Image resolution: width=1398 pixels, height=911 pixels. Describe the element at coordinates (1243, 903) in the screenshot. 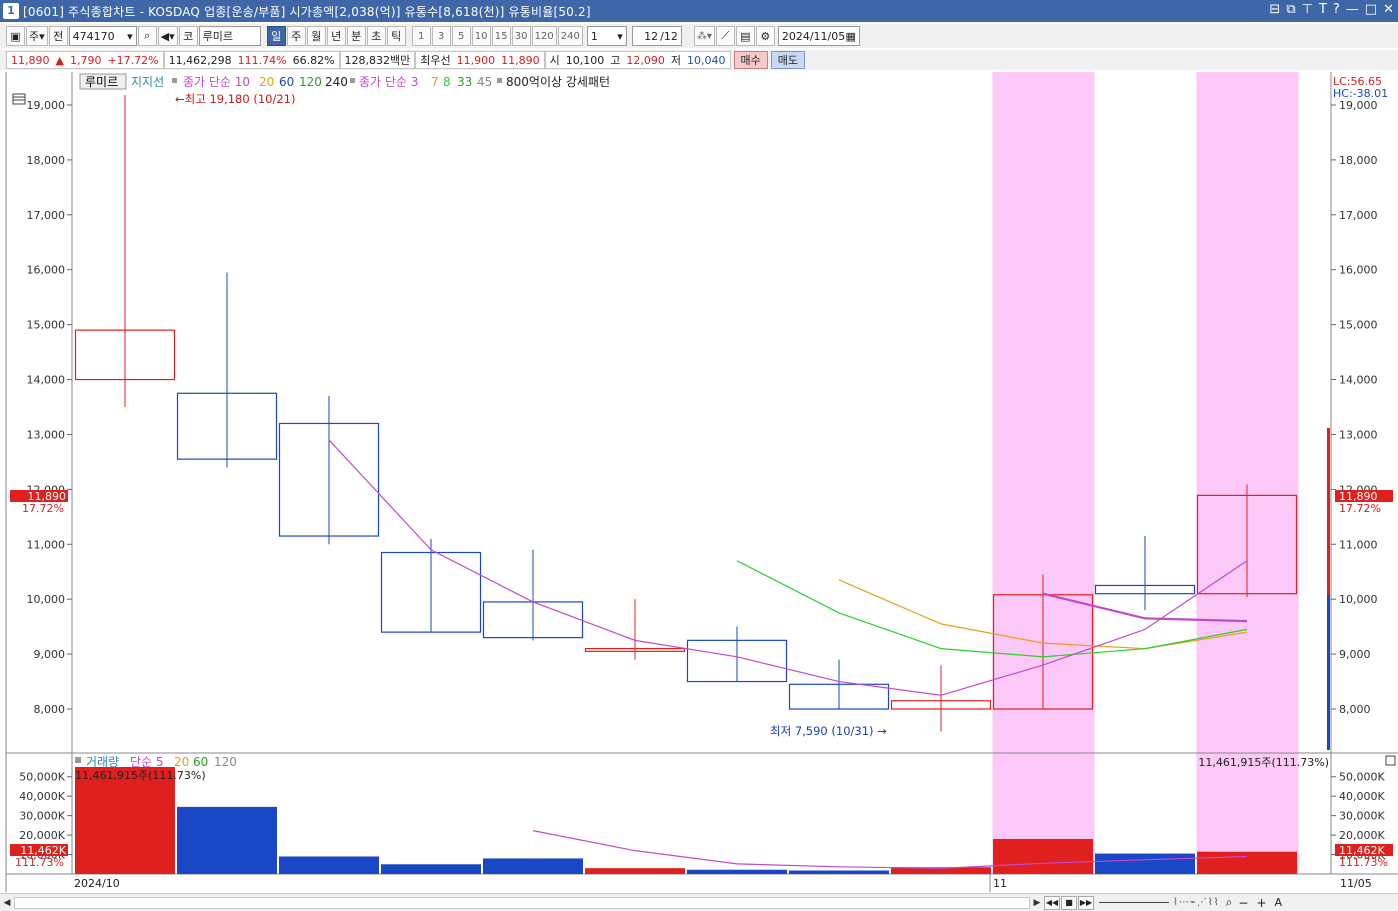

I see `minus-icon: −` at that location.